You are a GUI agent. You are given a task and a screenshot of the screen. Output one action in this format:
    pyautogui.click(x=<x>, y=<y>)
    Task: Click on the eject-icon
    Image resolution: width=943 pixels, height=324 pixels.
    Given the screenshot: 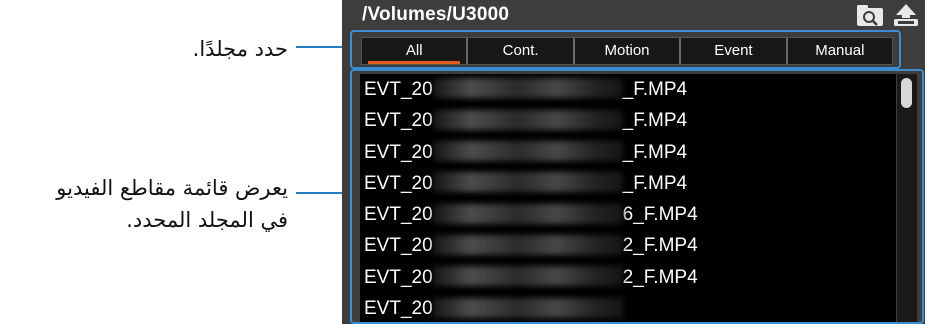 What is the action you would take?
    pyautogui.click(x=906, y=15)
    